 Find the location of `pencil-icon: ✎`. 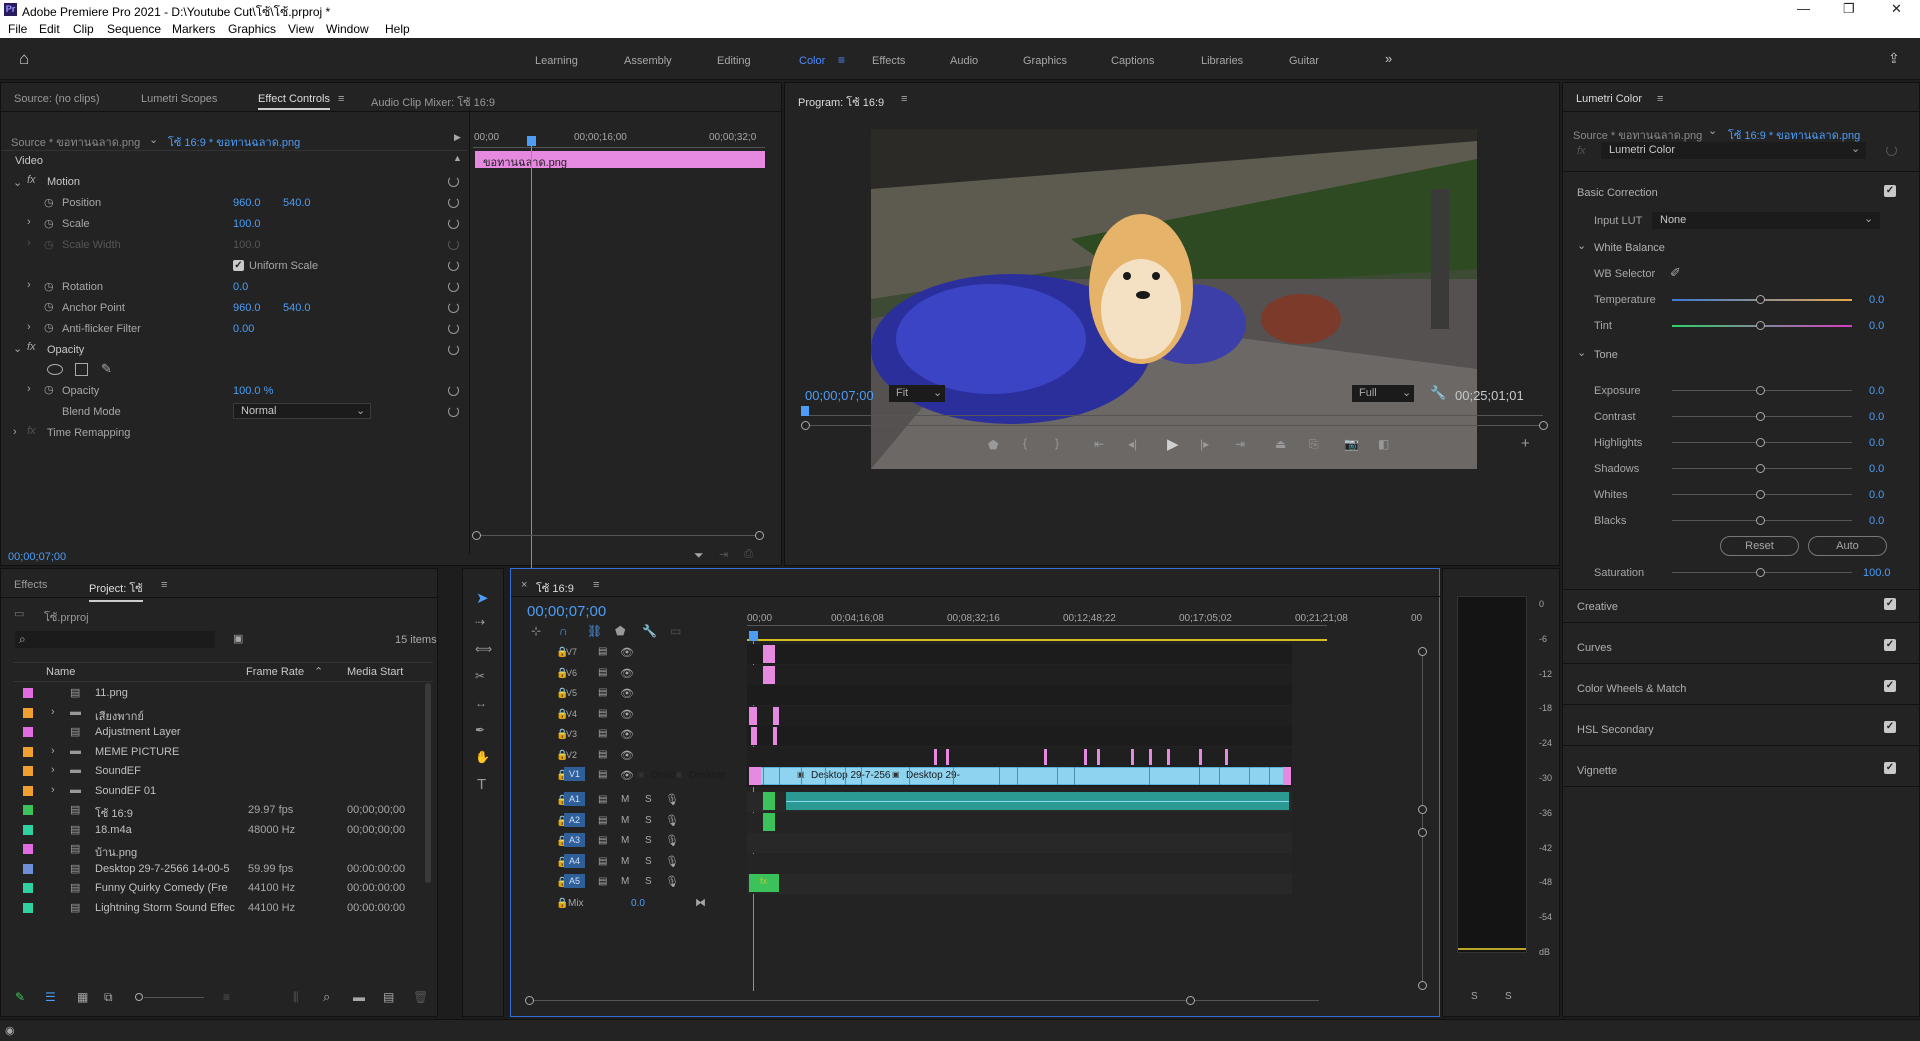

pencil-icon: ✎ is located at coordinates (20, 997).